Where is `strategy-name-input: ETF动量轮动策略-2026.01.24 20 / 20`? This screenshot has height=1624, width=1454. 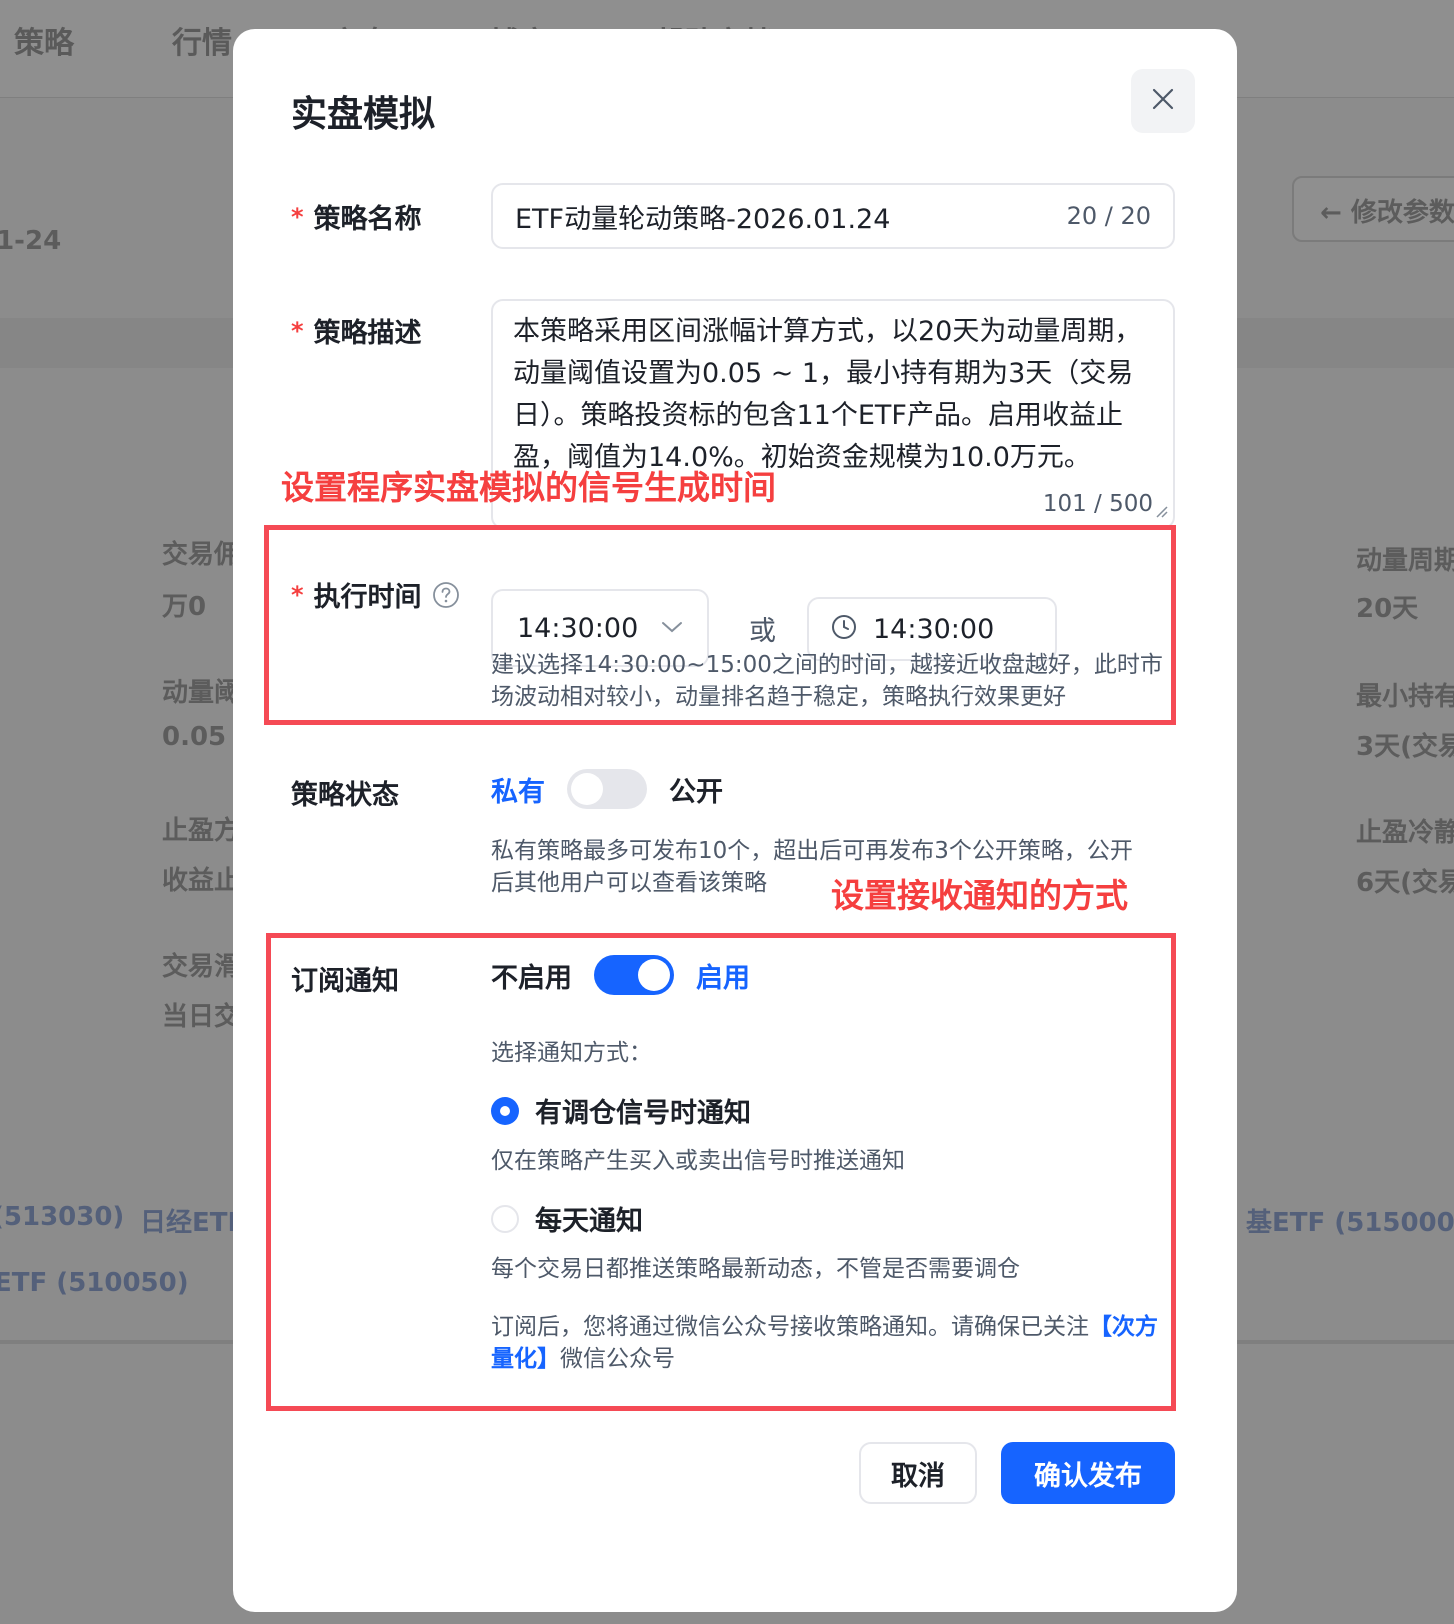
strategy-name-input: ETF动量轮动策略-2026.01.24 20 / 20 is located at coordinates (833, 216).